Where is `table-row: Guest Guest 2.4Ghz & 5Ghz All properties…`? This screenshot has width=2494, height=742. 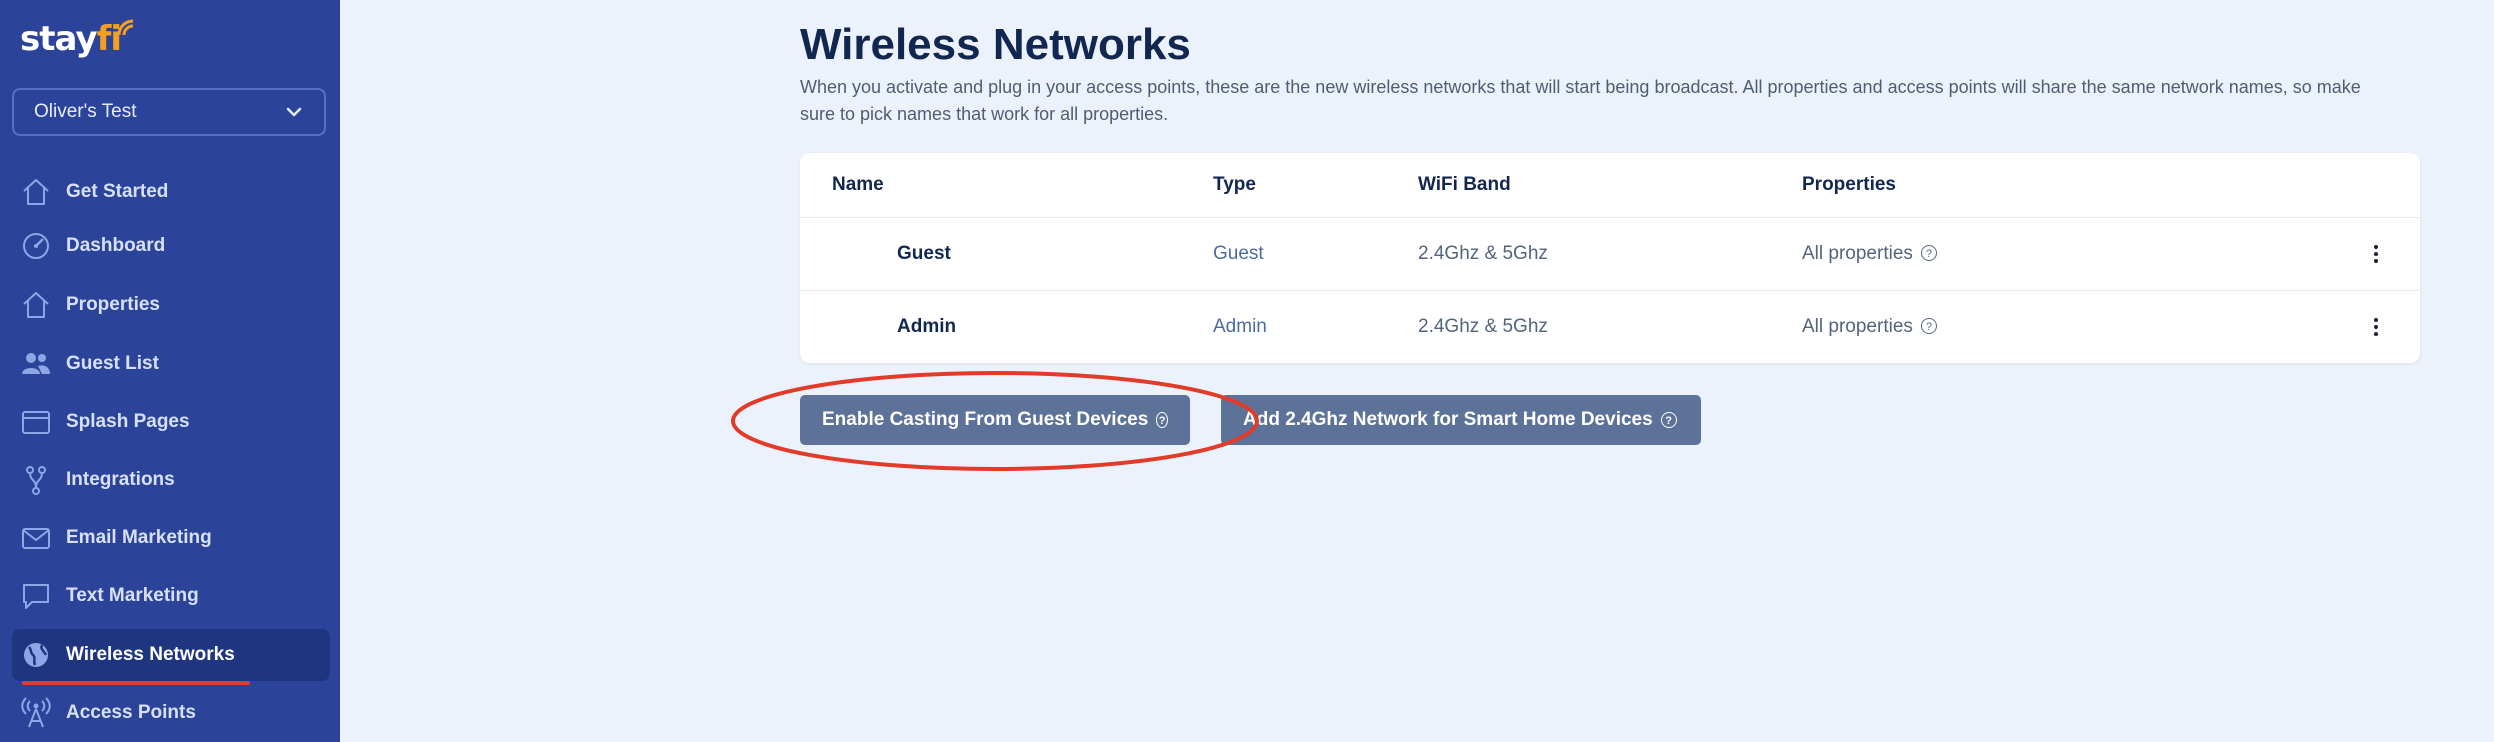
table-row: Guest Guest 2.4Ghz & 5Ghz All properties… is located at coordinates (1610, 254).